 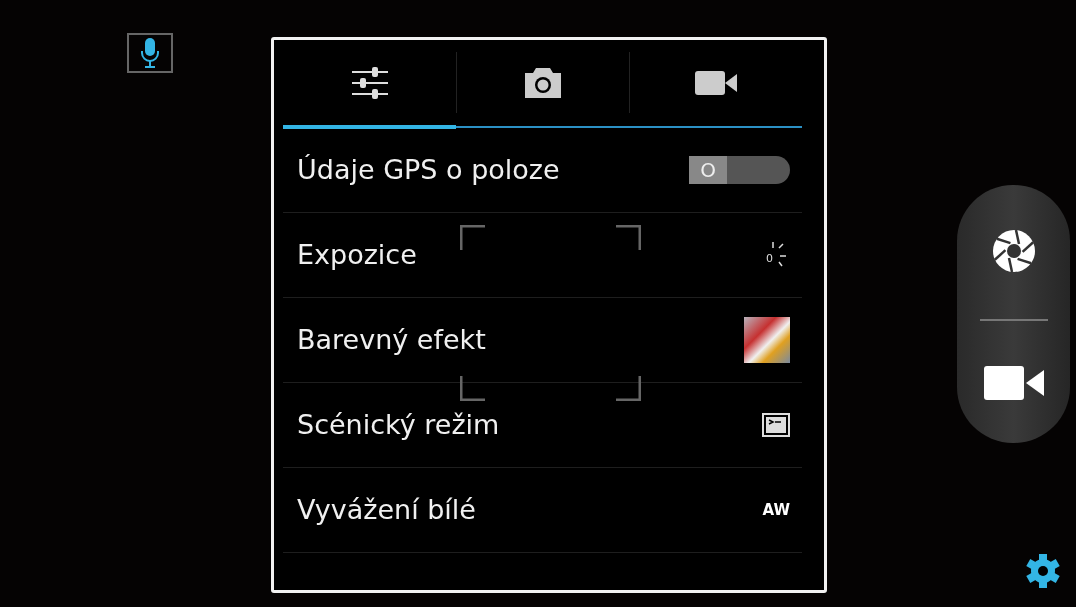 I want to click on microphone-button, so click(x=150, y=53).